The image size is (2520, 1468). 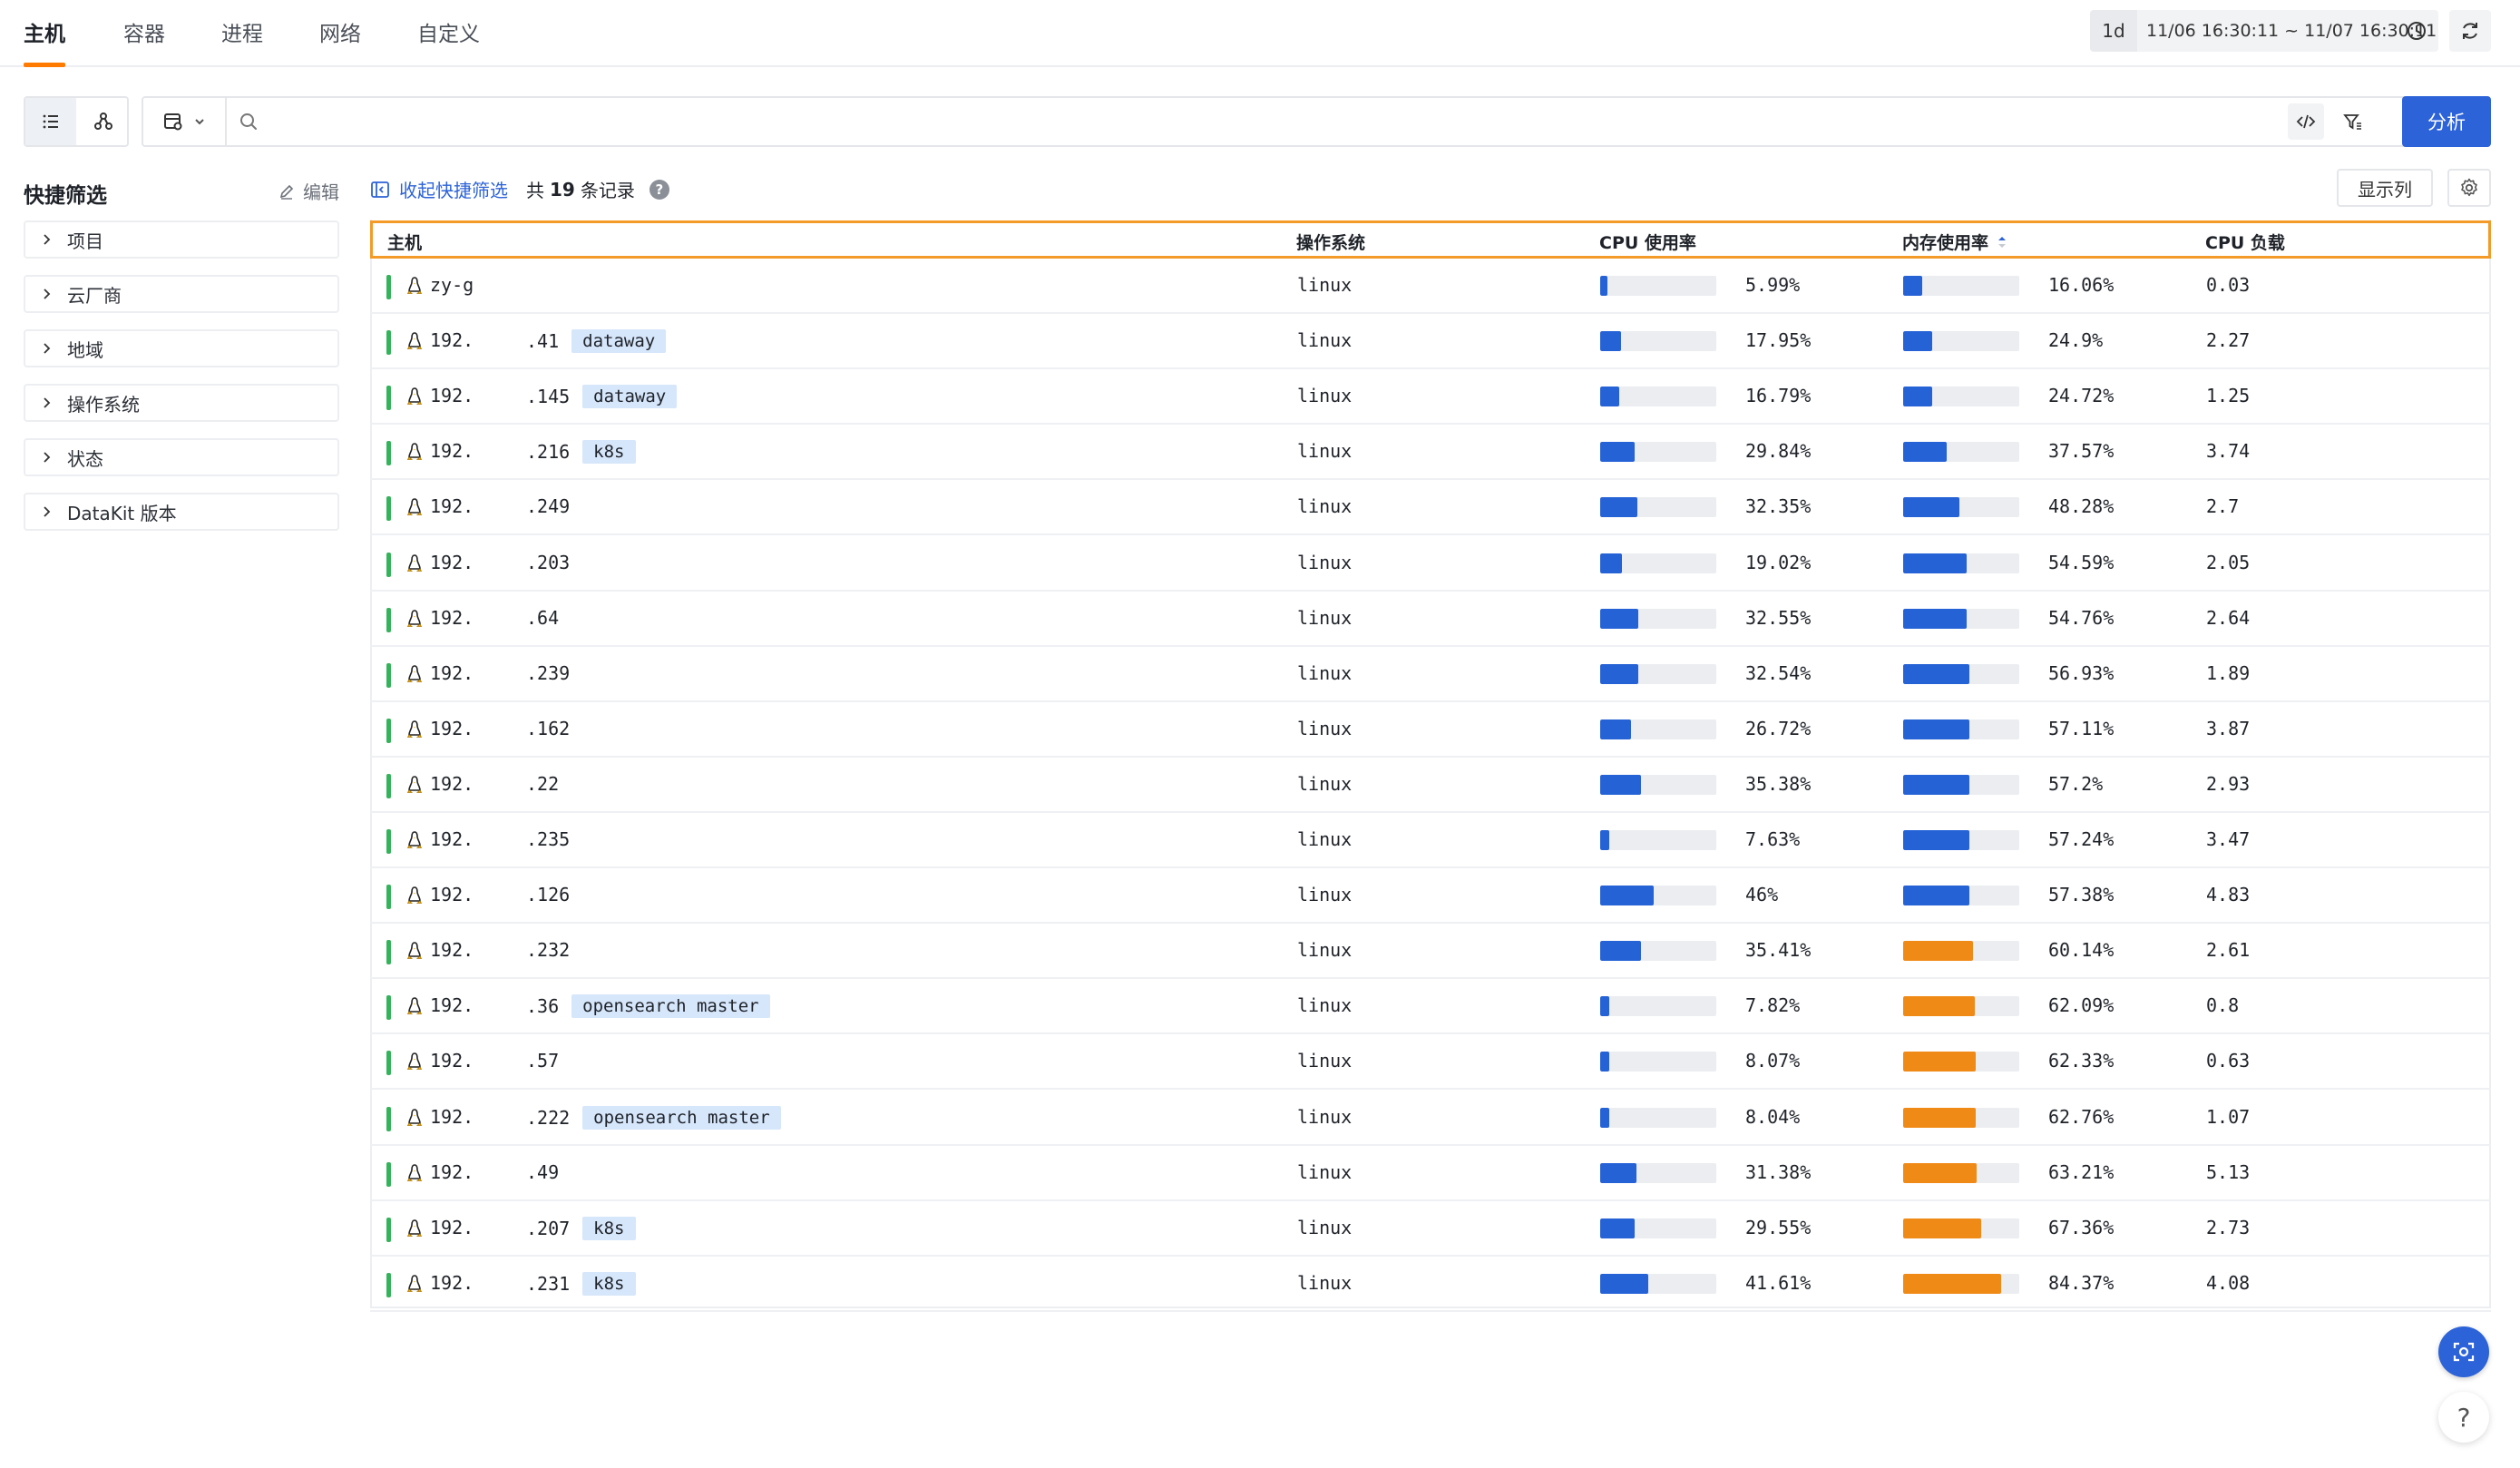 I want to click on table-row: 192. .64 linux 32.55% 54.76% 2.64, so click(x=1431, y=619).